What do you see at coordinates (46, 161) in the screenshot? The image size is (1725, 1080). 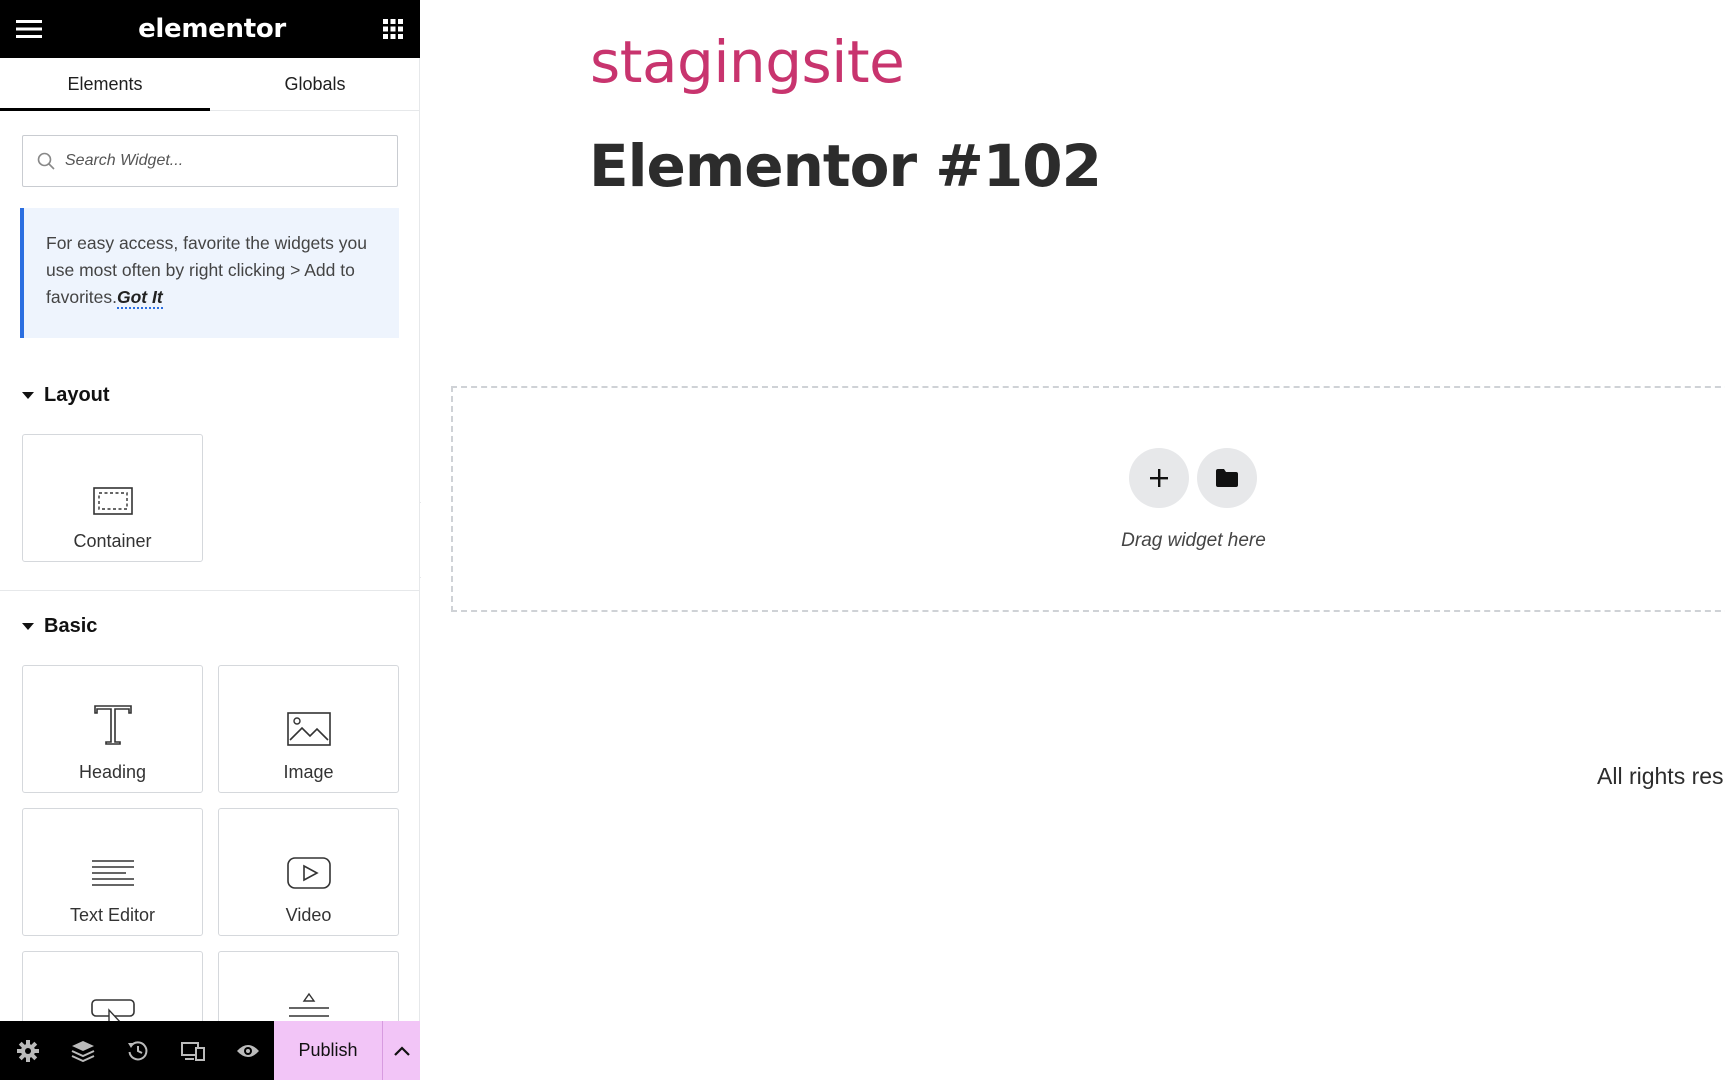 I see `search-icon` at bounding box center [46, 161].